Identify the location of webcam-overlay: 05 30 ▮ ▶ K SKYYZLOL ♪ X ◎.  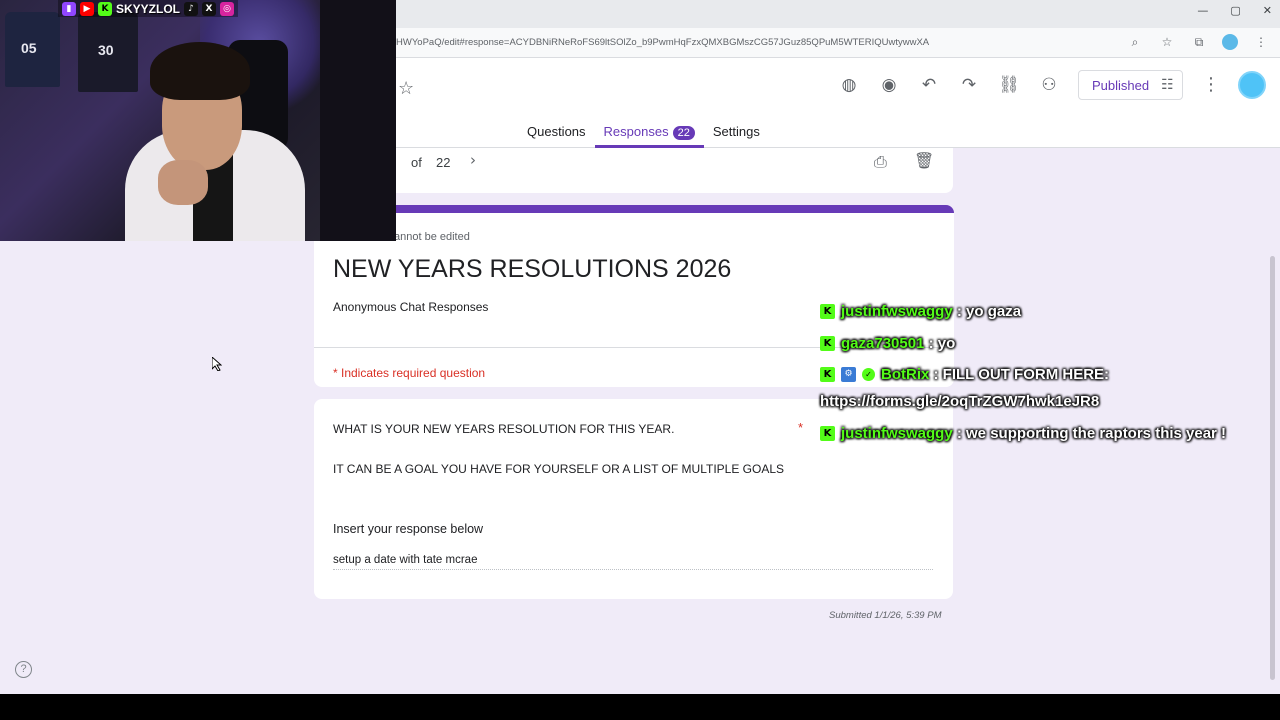
(198, 120).